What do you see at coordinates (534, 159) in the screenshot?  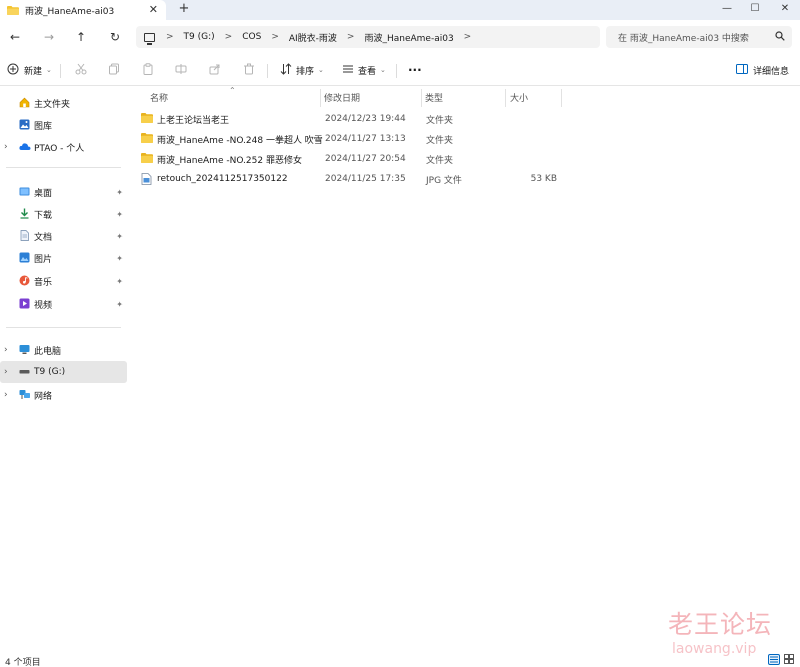 I see `file-size` at bounding box center [534, 159].